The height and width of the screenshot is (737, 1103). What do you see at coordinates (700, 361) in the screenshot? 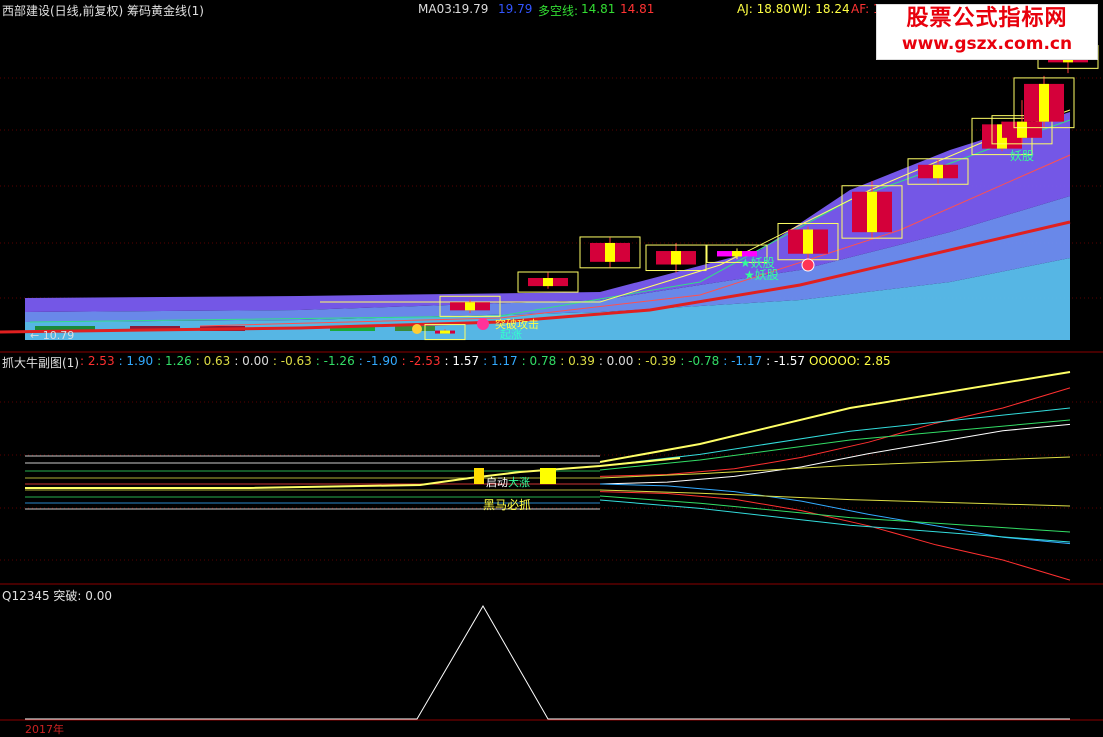
I see `sub-value-15: : -0.78` at bounding box center [700, 361].